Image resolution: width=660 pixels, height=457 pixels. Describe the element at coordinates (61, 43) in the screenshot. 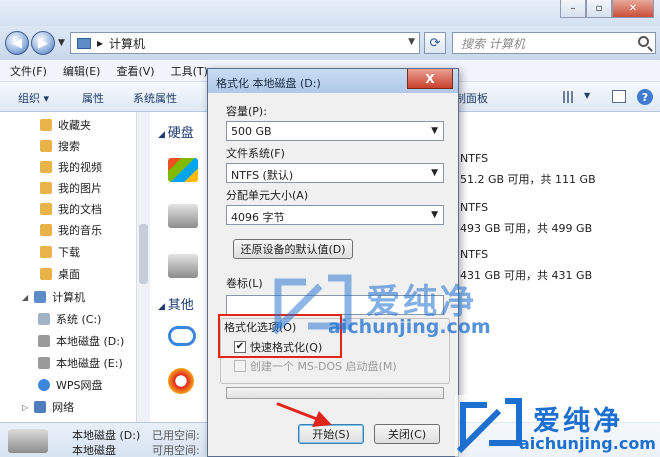

I see `history-dropdown-icon: ▼` at that location.